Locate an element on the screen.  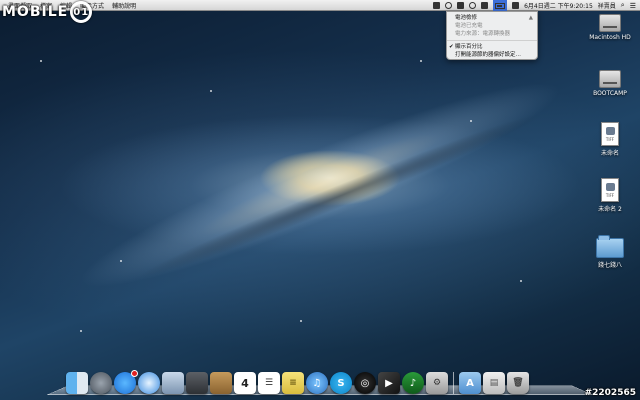
desktop-icon-untitled-2: TIFF 未命名 2 is located at coordinates (610, 195).